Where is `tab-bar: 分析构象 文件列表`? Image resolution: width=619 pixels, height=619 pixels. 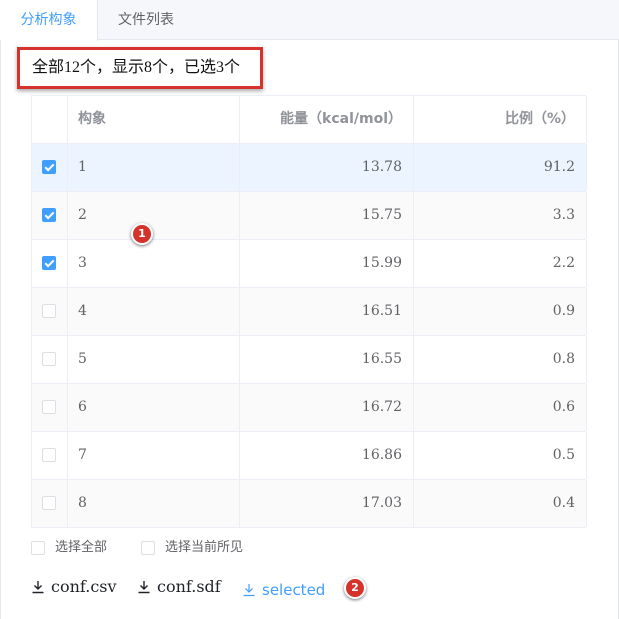
tab-bar: 分析构象 文件列表 is located at coordinates (309, 20).